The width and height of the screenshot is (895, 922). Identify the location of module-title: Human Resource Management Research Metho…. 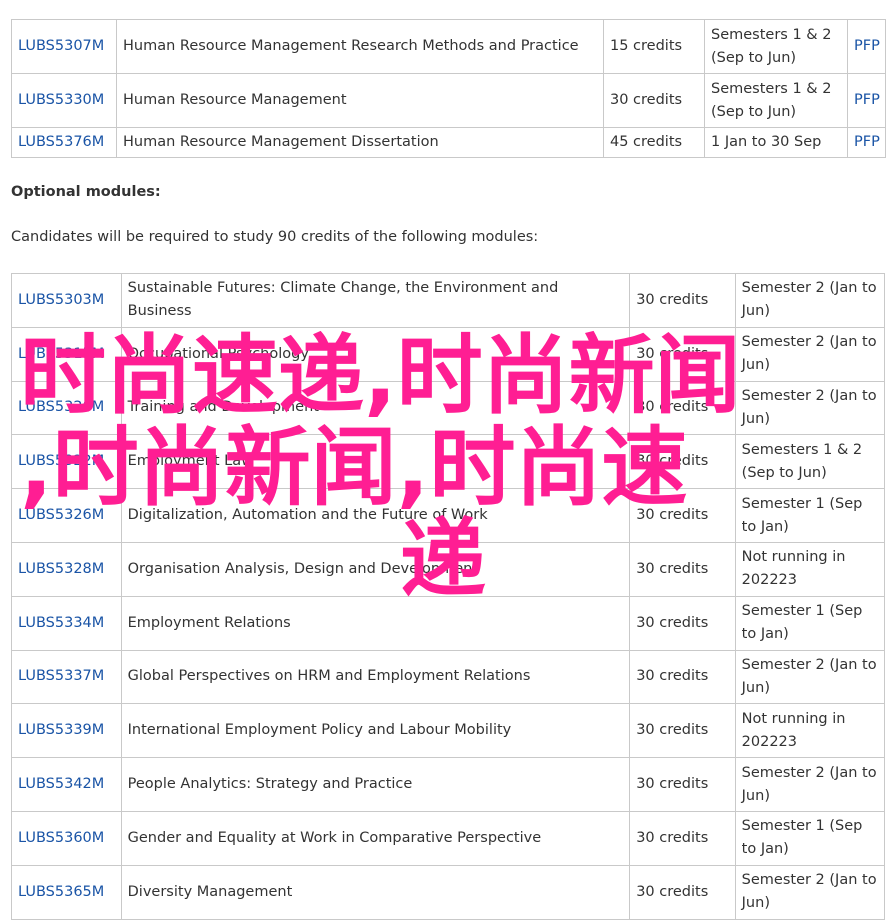
(360, 46).